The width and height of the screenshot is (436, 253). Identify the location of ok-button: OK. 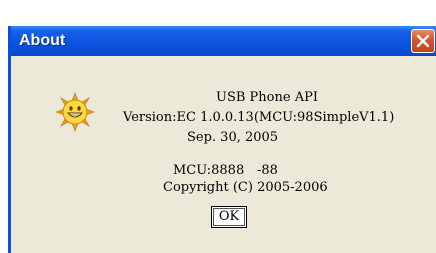
(229, 217).